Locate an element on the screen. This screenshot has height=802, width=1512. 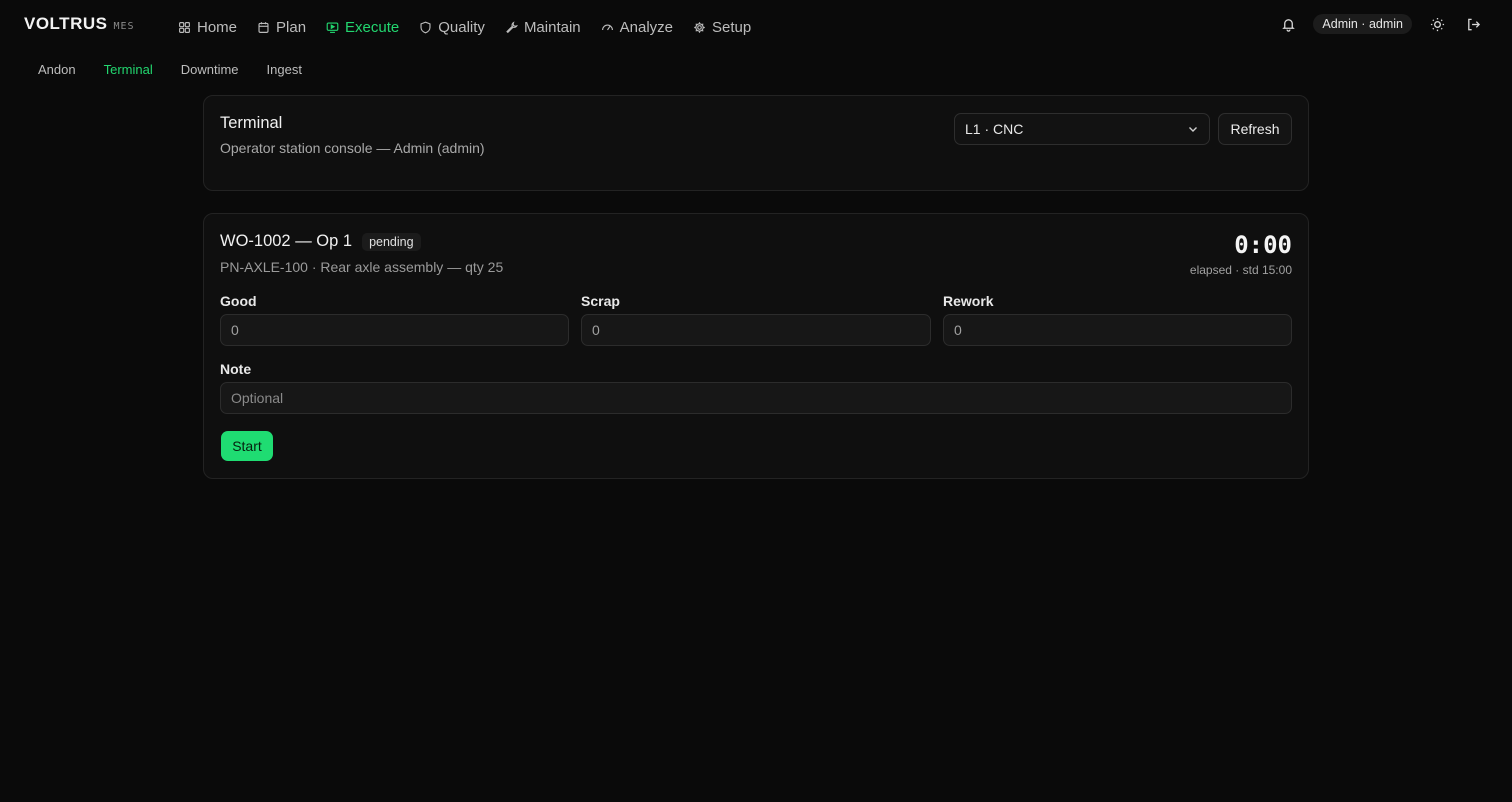
brand-tag: MES is located at coordinates (124, 26).